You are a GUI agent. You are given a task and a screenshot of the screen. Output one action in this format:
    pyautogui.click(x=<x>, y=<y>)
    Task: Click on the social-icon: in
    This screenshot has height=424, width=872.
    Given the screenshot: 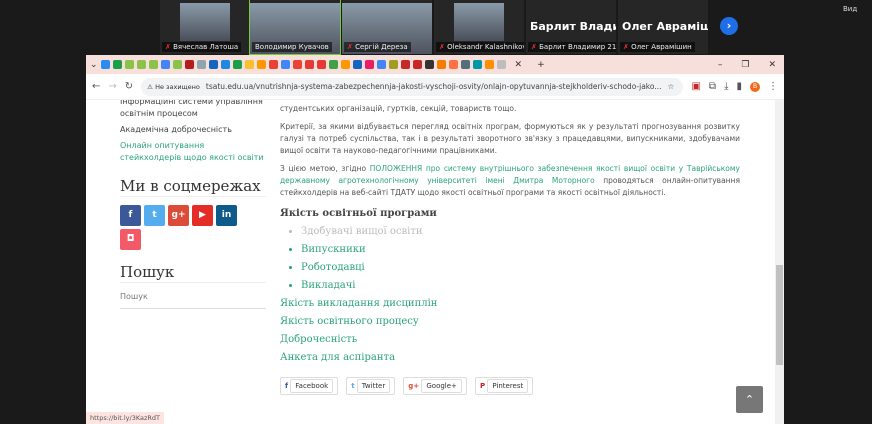 What is the action you would take?
    pyautogui.click(x=226, y=215)
    